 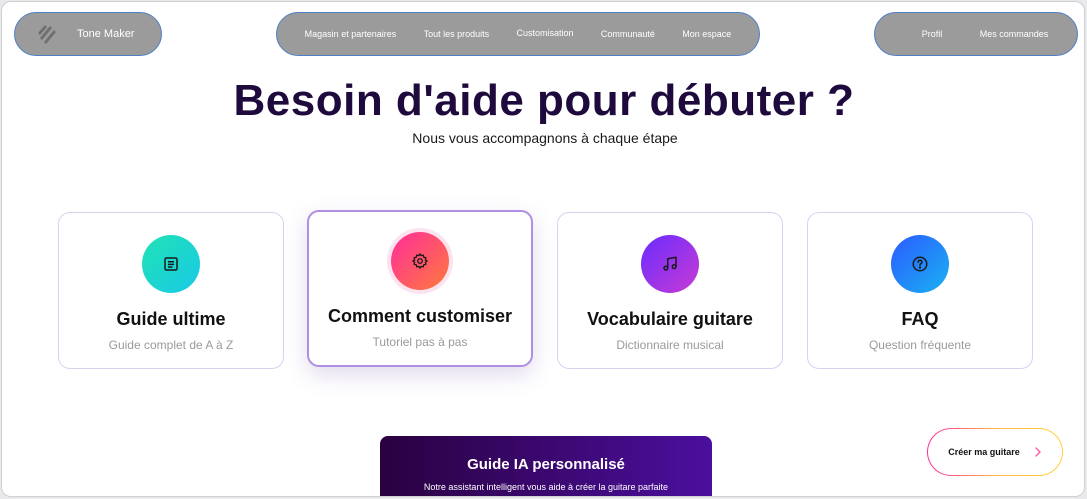 What do you see at coordinates (920, 264) in the screenshot?
I see `question-icon` at bounding box center [920, 264].